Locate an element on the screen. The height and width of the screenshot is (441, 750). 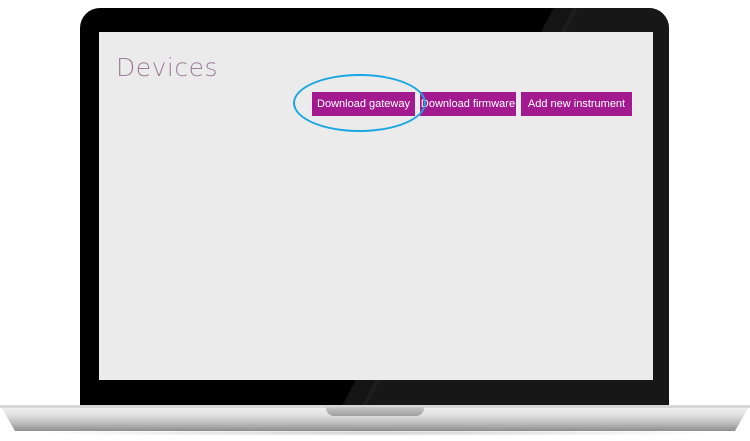
laptop-shadow is located at coordinates (375, 433).